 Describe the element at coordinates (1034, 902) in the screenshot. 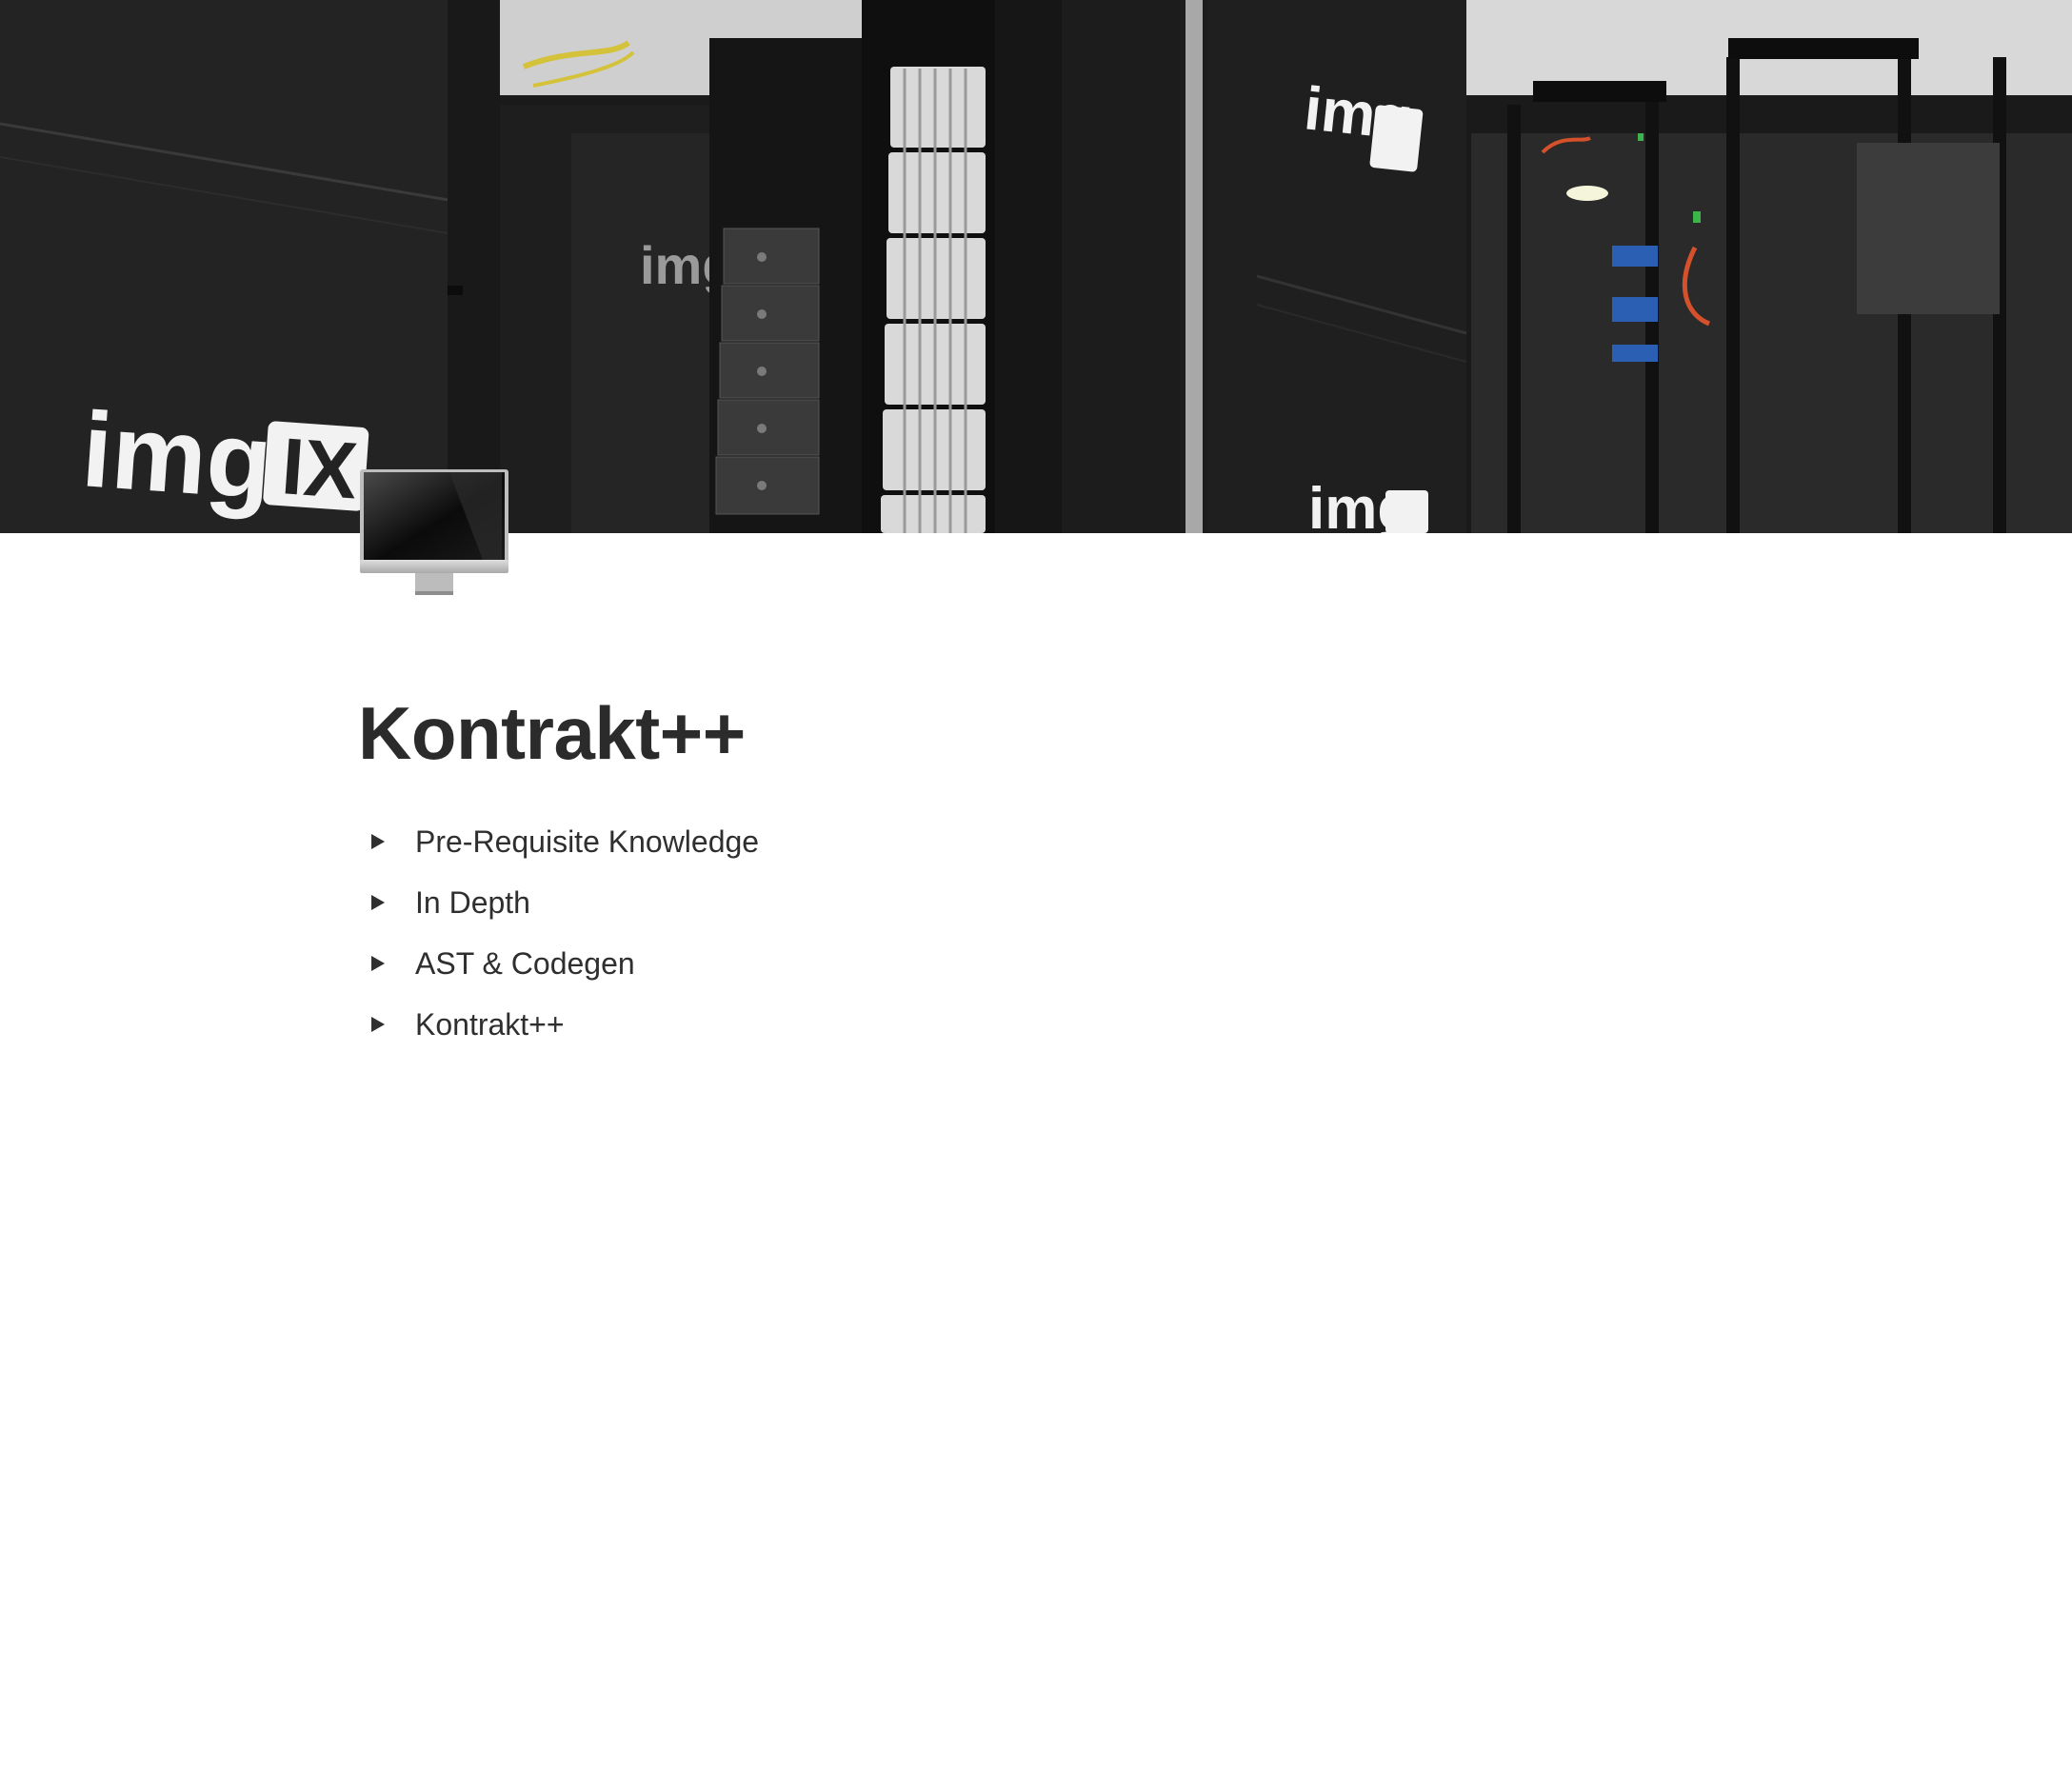

I see `toggle-in-depth: In Depth` at that location.